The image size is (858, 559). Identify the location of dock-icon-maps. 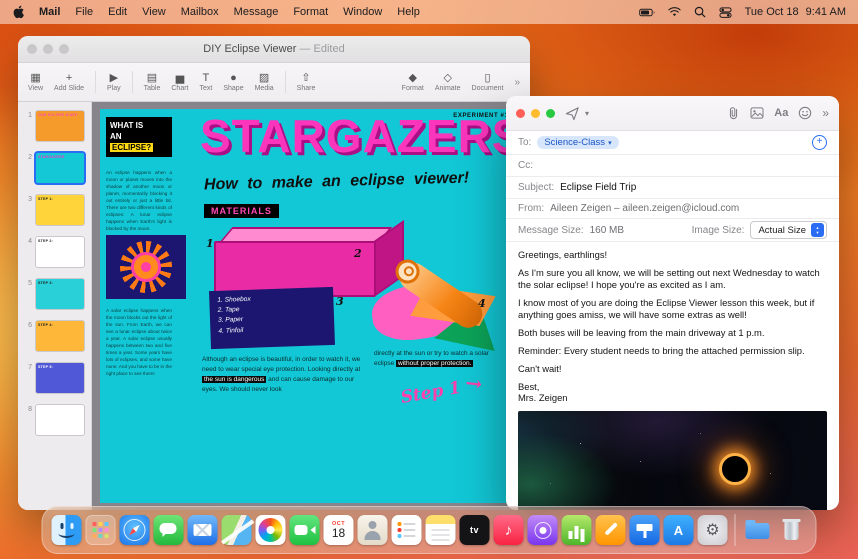
(236, 530).